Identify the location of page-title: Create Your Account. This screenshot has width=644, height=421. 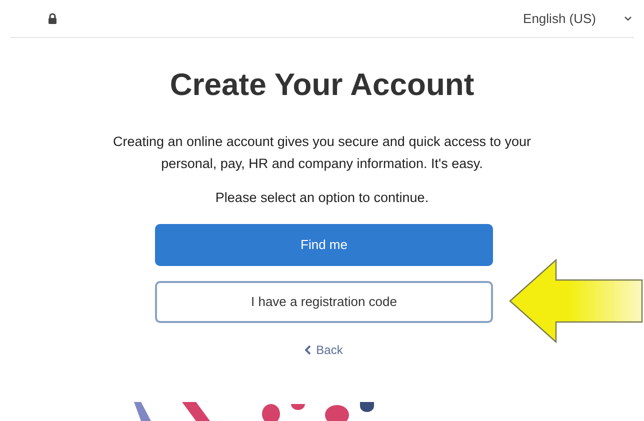
(322, 85).